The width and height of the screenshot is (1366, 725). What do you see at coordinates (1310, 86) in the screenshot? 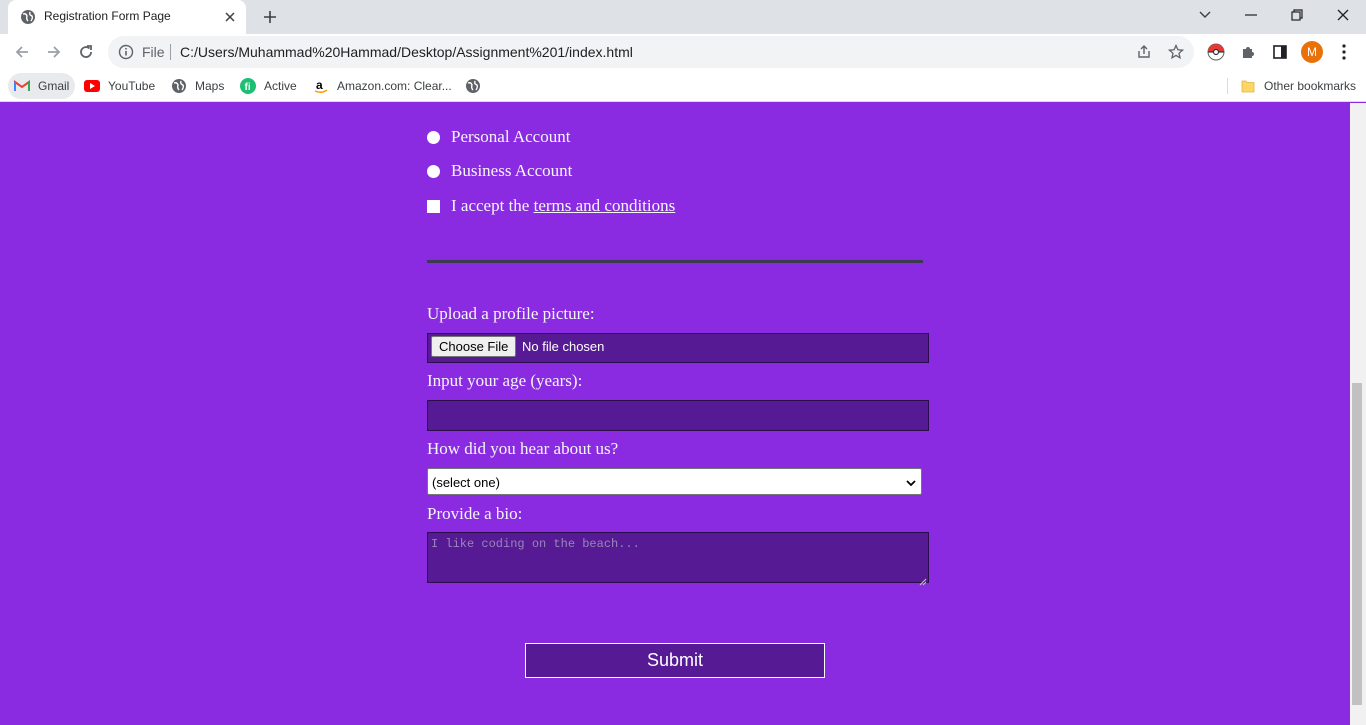
I see `other-bookmarks-label: Other bookmarks` at bounding box center [1310, 86].